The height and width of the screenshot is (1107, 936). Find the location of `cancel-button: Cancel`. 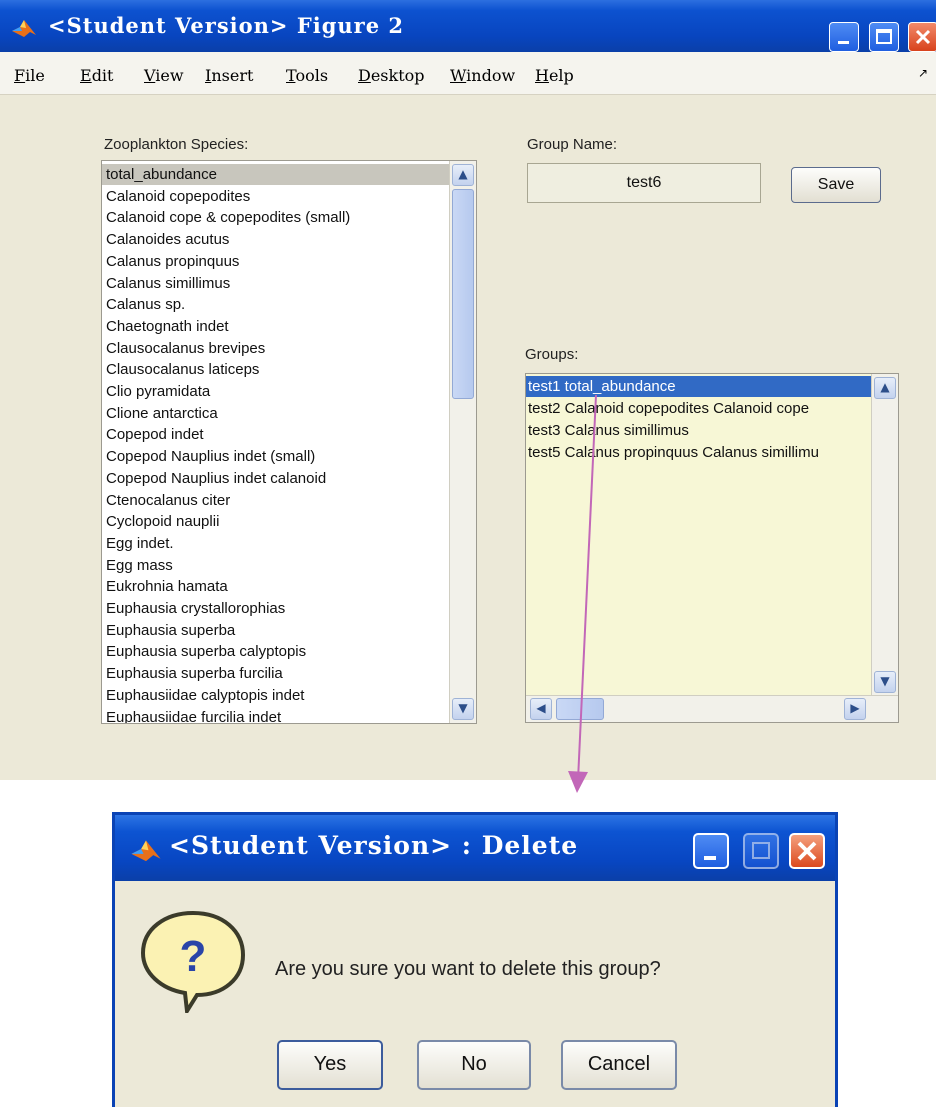

cancel-button: Cancel is located at coordinates (619, 1065).